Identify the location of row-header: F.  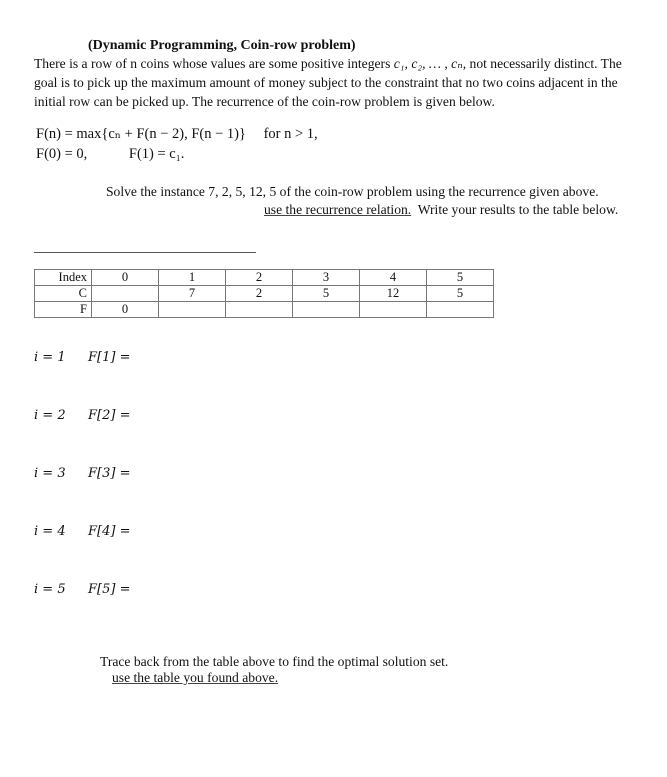
(63, 309).